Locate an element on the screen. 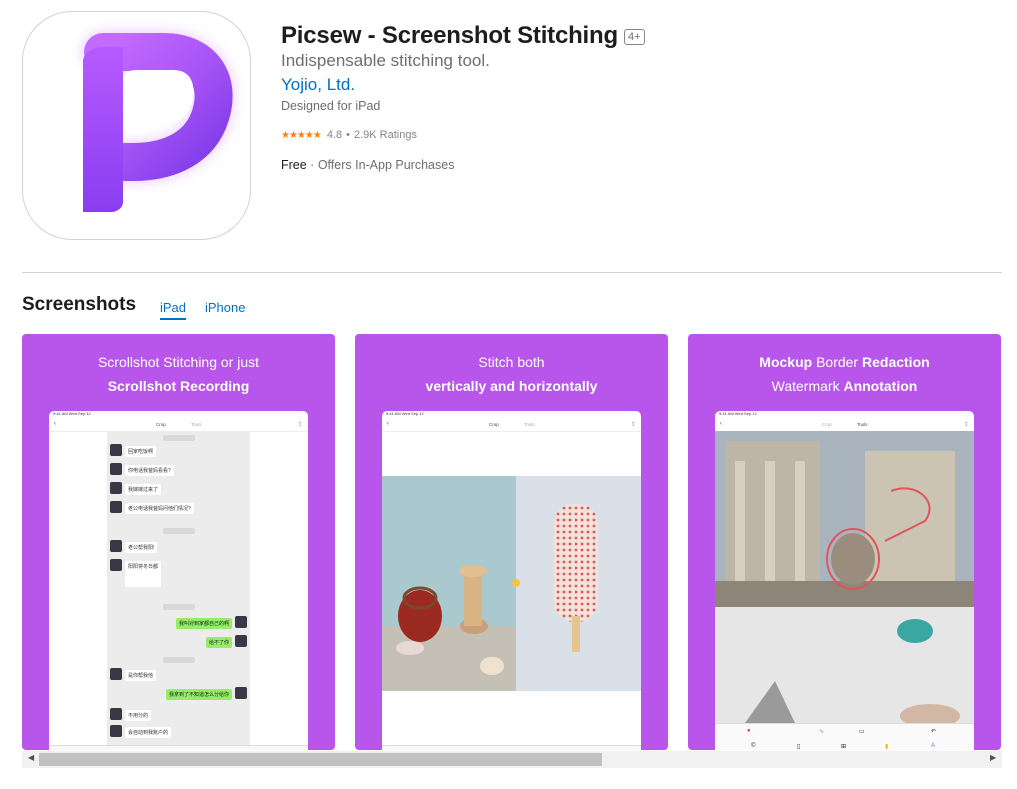 This screenshot has height=789, width=1017. ratings-count: 2.9K Ratings is located at coordinates (385, 135).